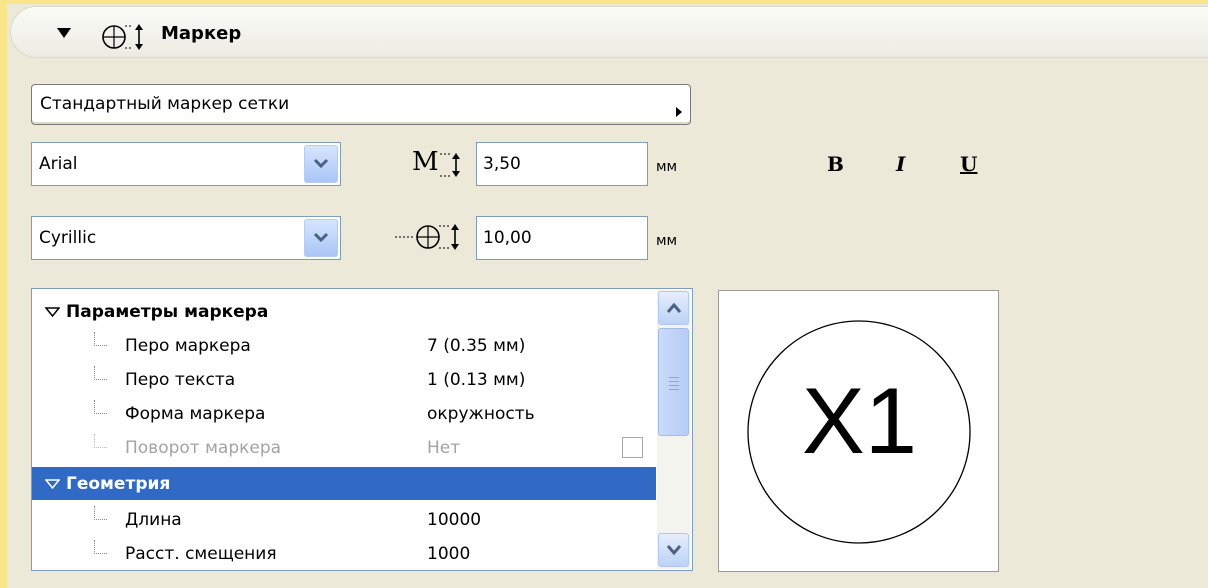  What do you see at coordinates (203, 448) in the screenshot?
I see `tree-row-label: Поворот маркера` at bounding box center [203, 448].